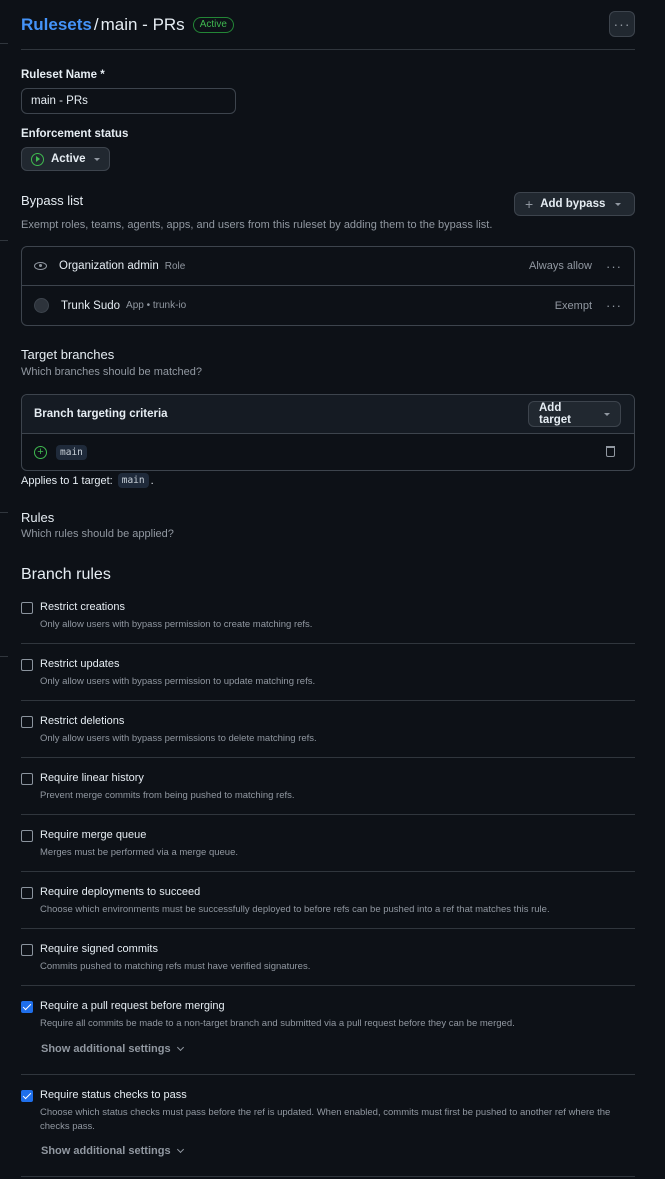  I want to click on bypass-mode: Always allow, so click(560, 266).